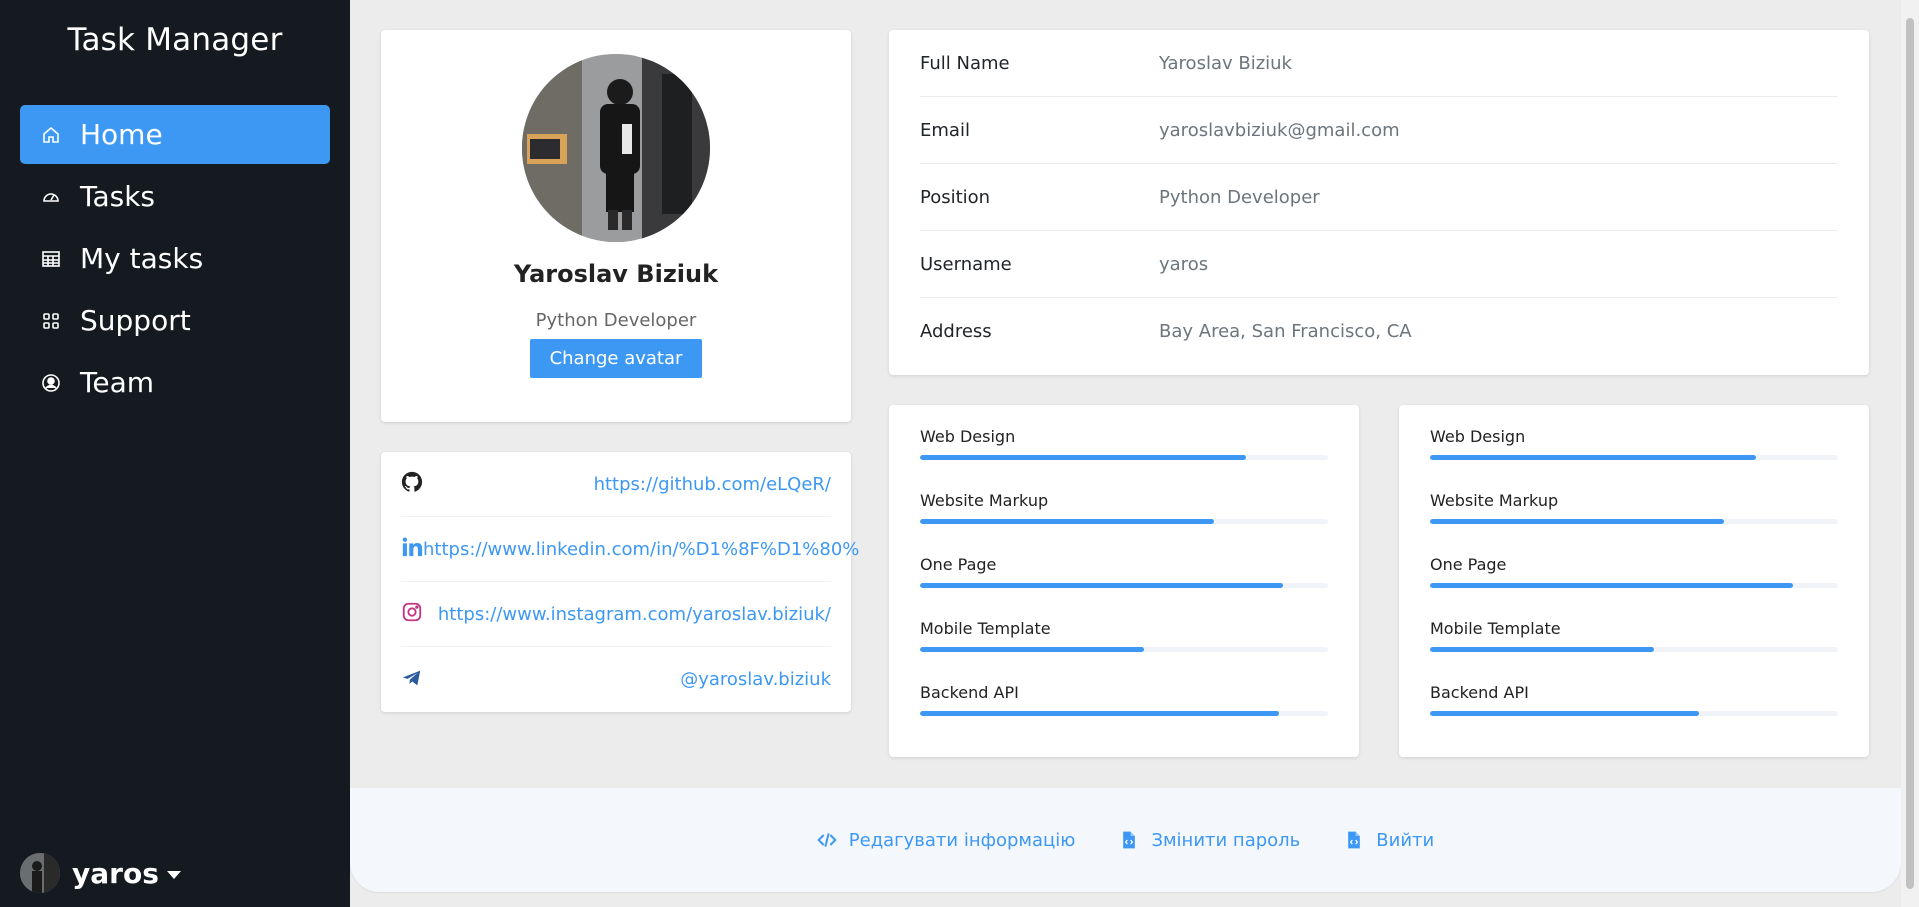 Image resolution: width=1919 pixels, height=907 pixels. What do you see at coordinates (412, 484) in the screenshot?
I see `github-icon` at bounding box center [412, 484].